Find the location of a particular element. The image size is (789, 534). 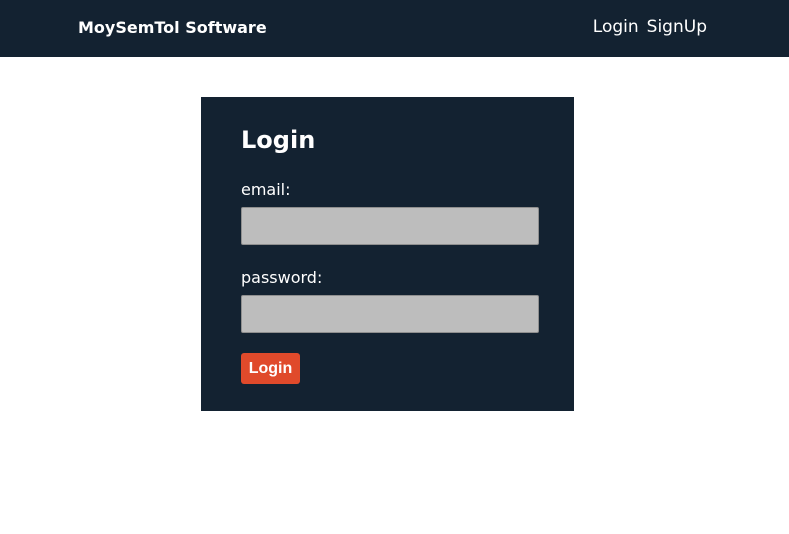

password-field is located at coordinates (390, 314).